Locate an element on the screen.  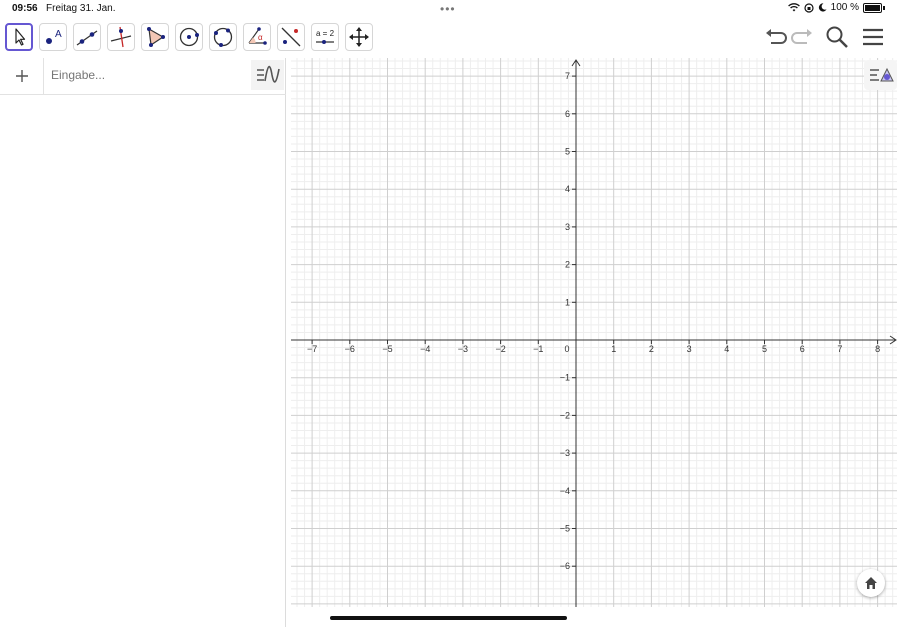
angle-tool-button: α is located at coordinates (257, 37).